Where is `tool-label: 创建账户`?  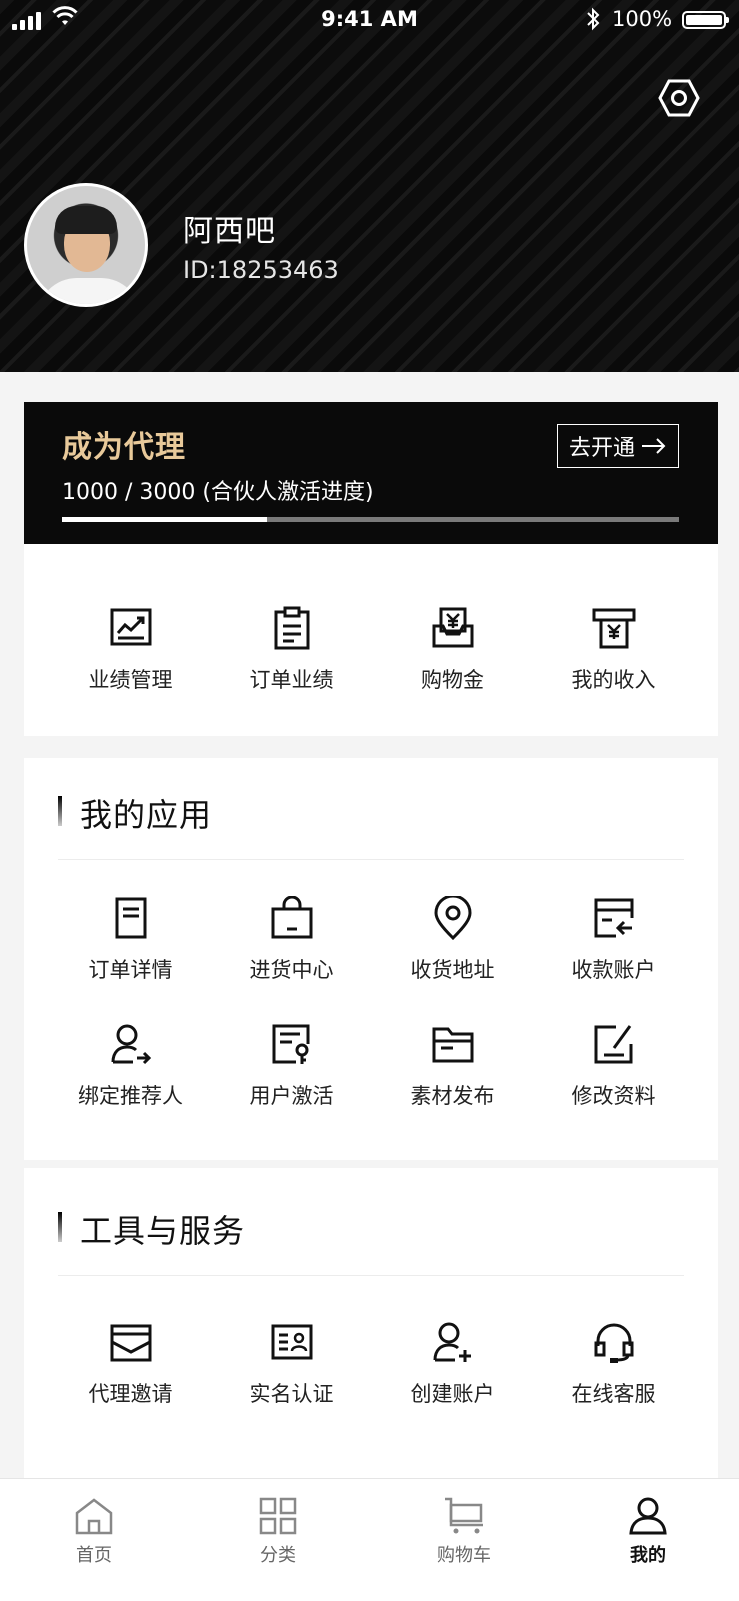 tool-label: 创建账户 is located at coordinates (452, 1394).